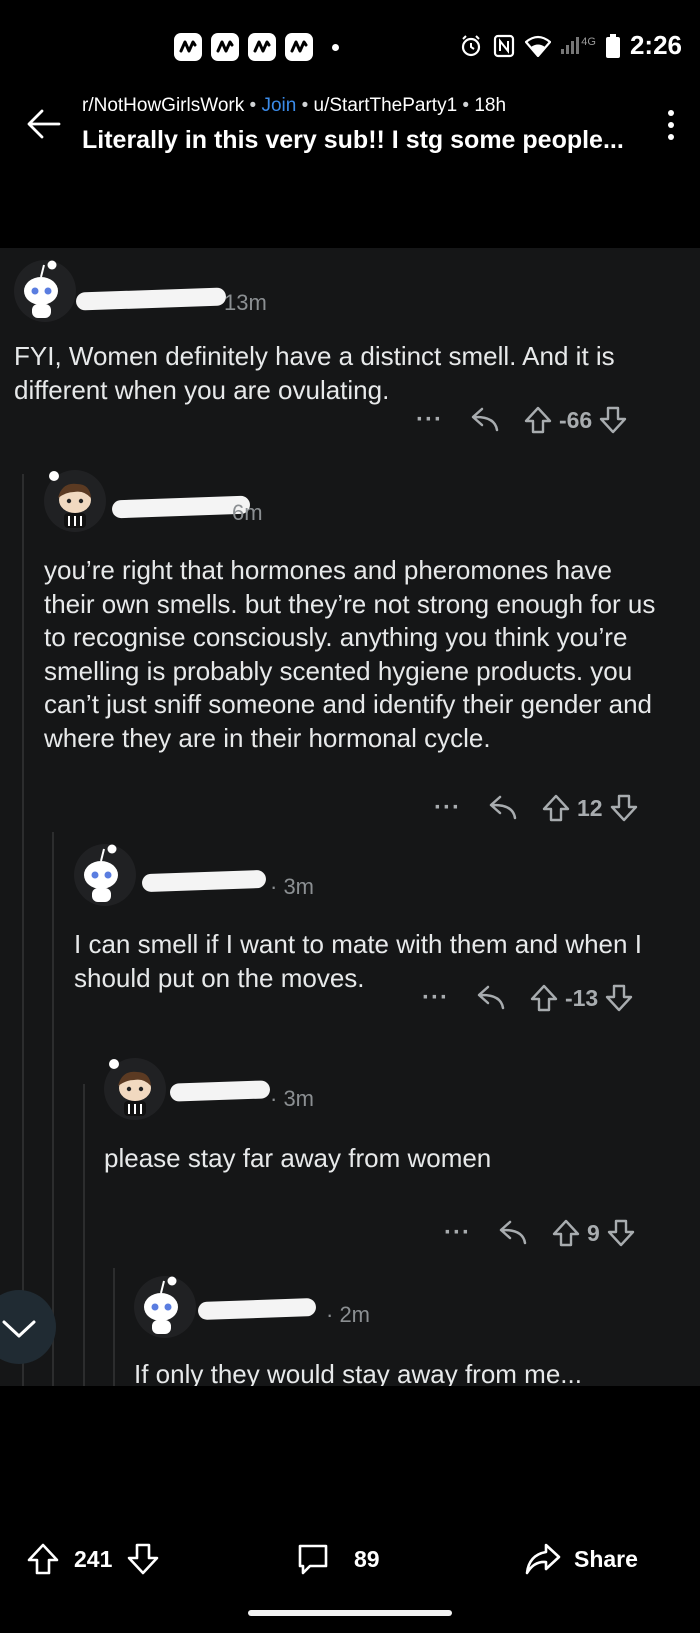  Describe the element at coordinates (335, 47) in the screenshot. I see `more-notifications-dot-icon` at that location.